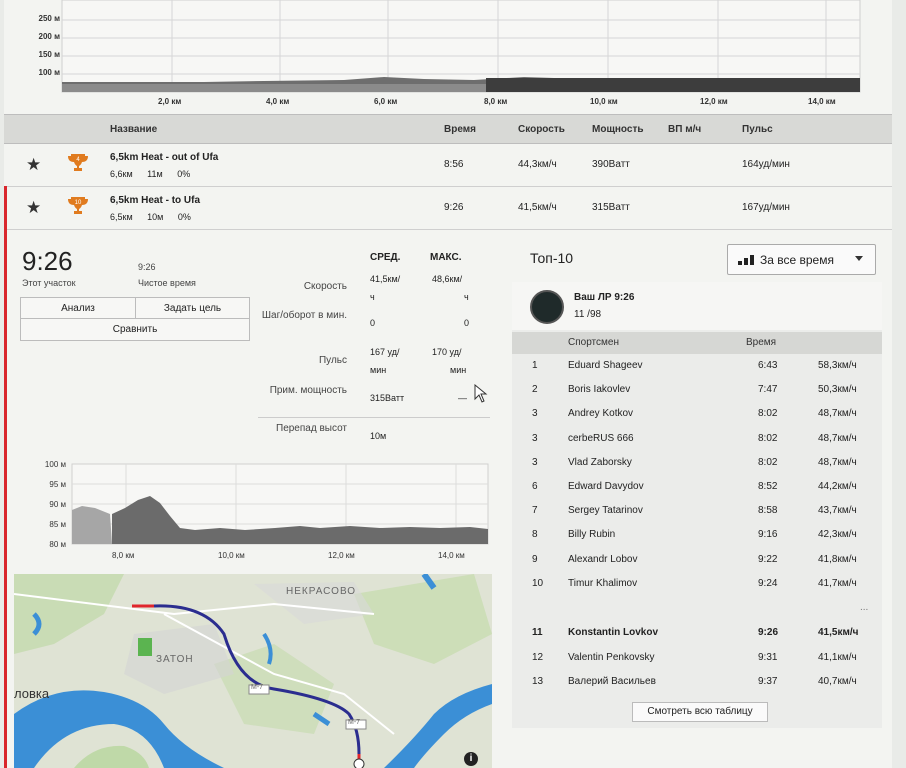 This screenshot has width=906, height=768. Describe the element at coordinates (604, 297) in the screenshot. I see `pr-title: Ваш ЛР 9:26` at that location.